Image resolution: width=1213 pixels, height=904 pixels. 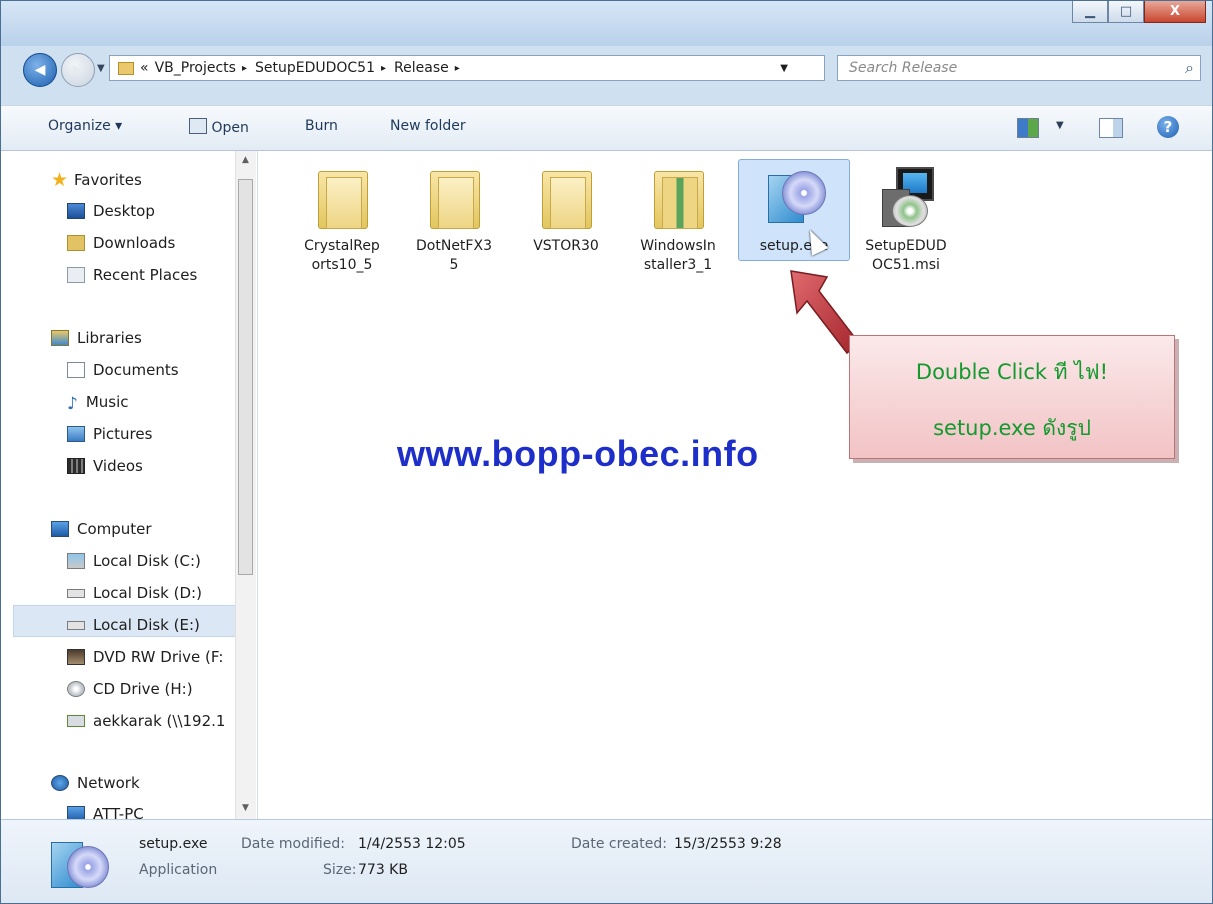 I want to click on detail-created-label: Date created:, so click(x=619, y=844).